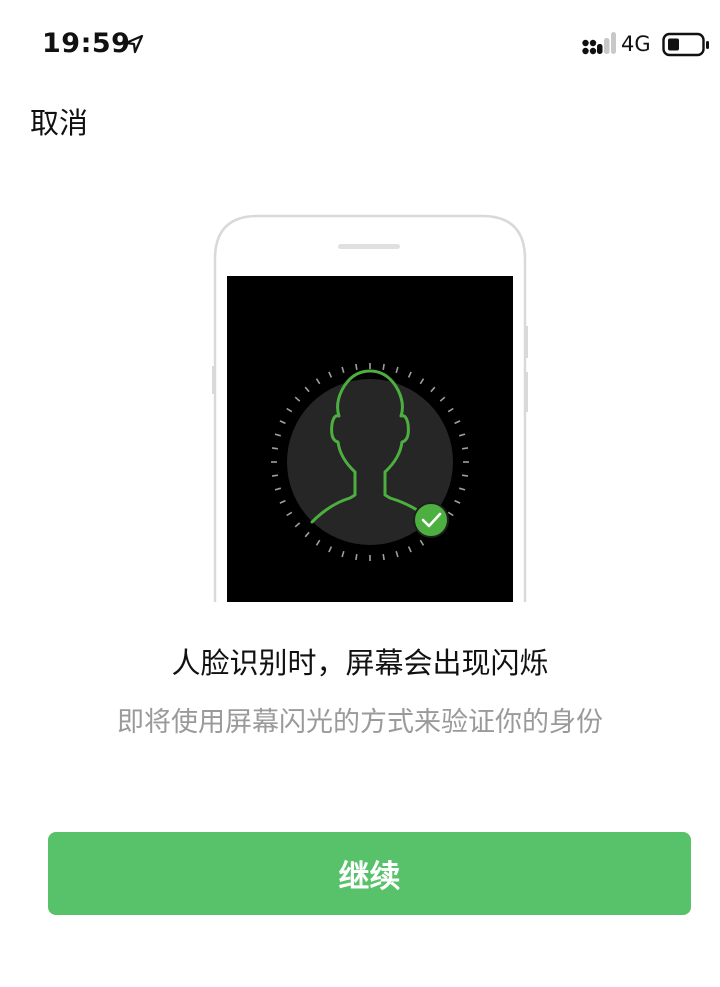 The image size is (720, 987). I want to click on cancel-button: 取消, so click(59, 121).